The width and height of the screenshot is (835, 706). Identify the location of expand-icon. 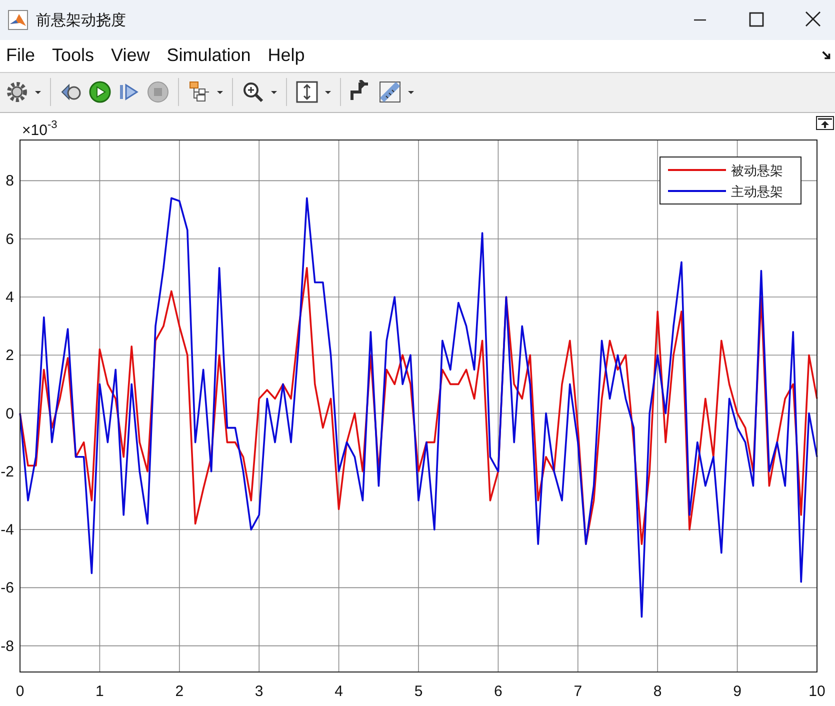
(825, 123).